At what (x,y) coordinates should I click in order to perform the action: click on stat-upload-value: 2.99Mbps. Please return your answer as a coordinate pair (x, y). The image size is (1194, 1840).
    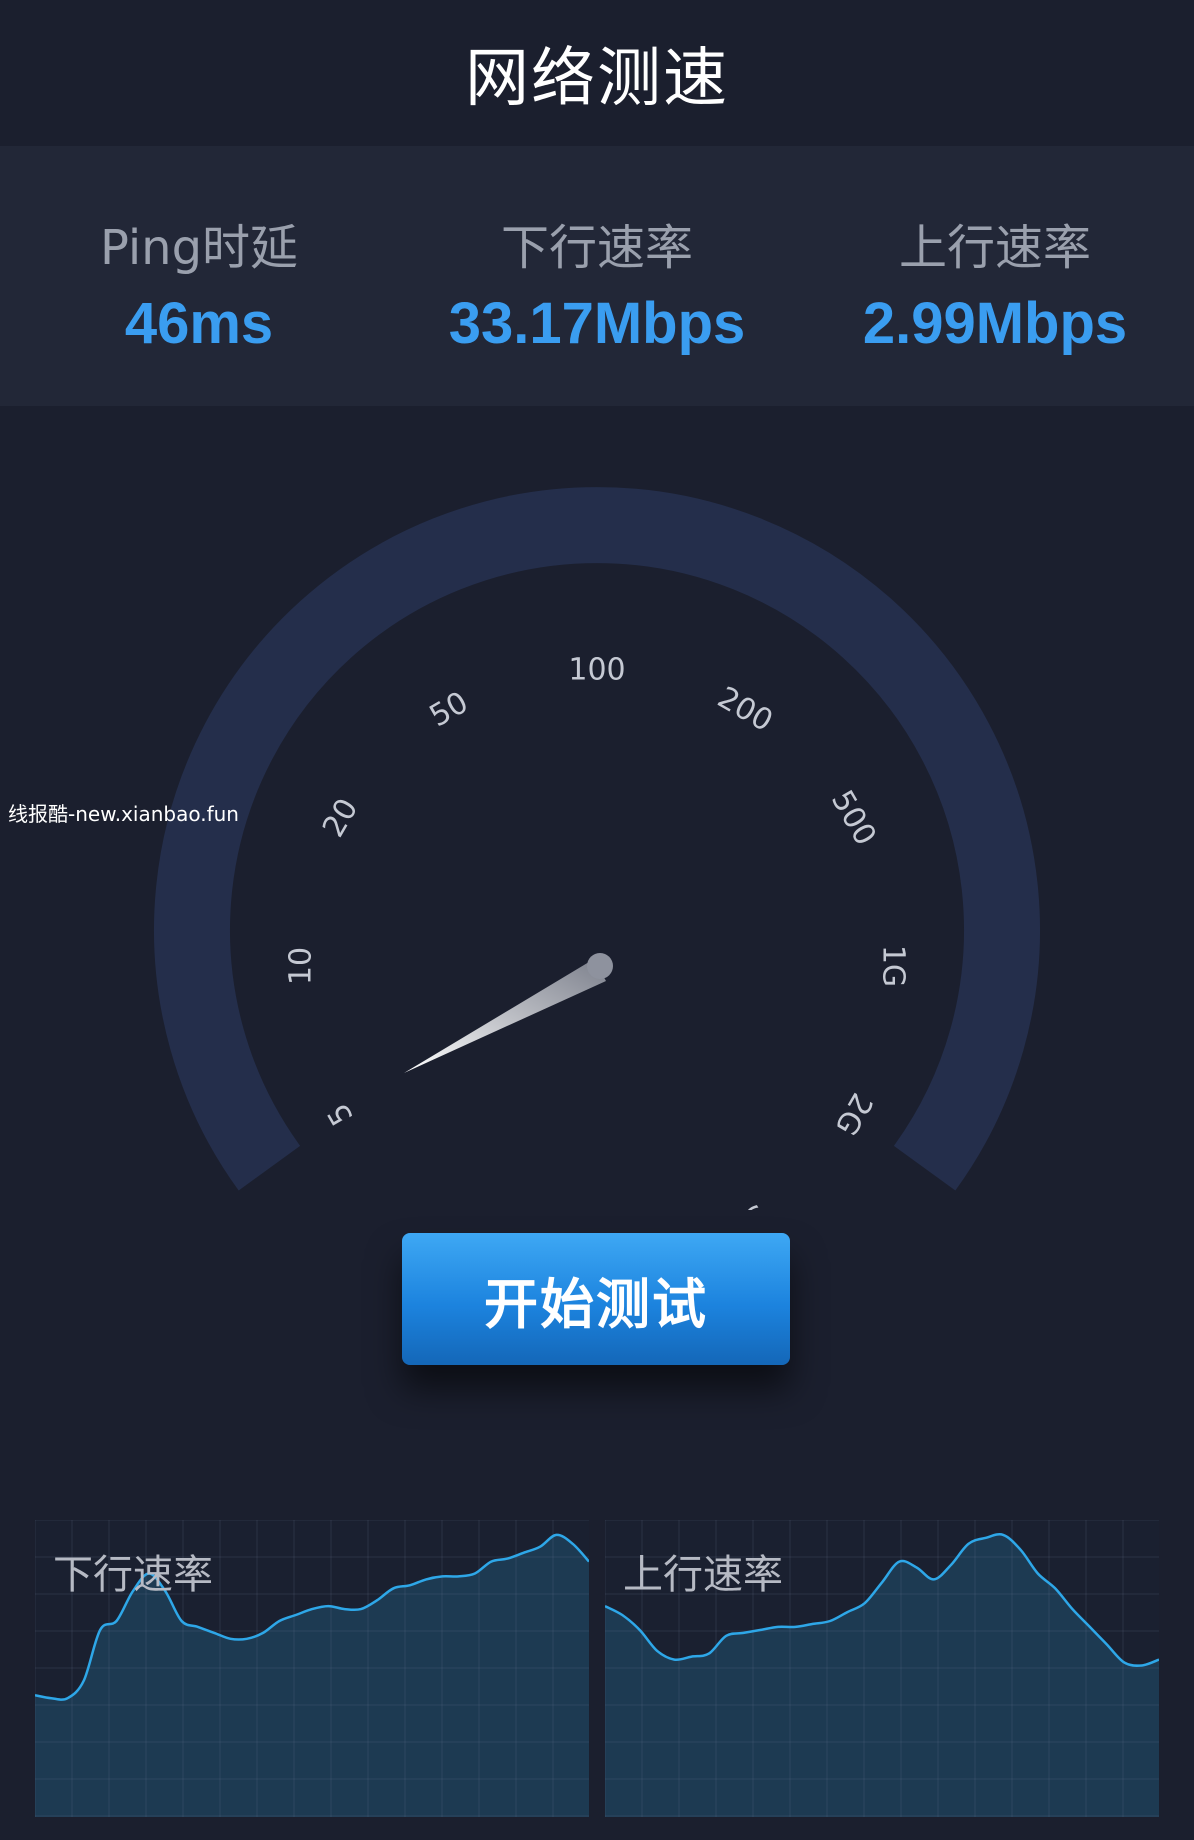
    Looking at the image, I should click on (995, 323).